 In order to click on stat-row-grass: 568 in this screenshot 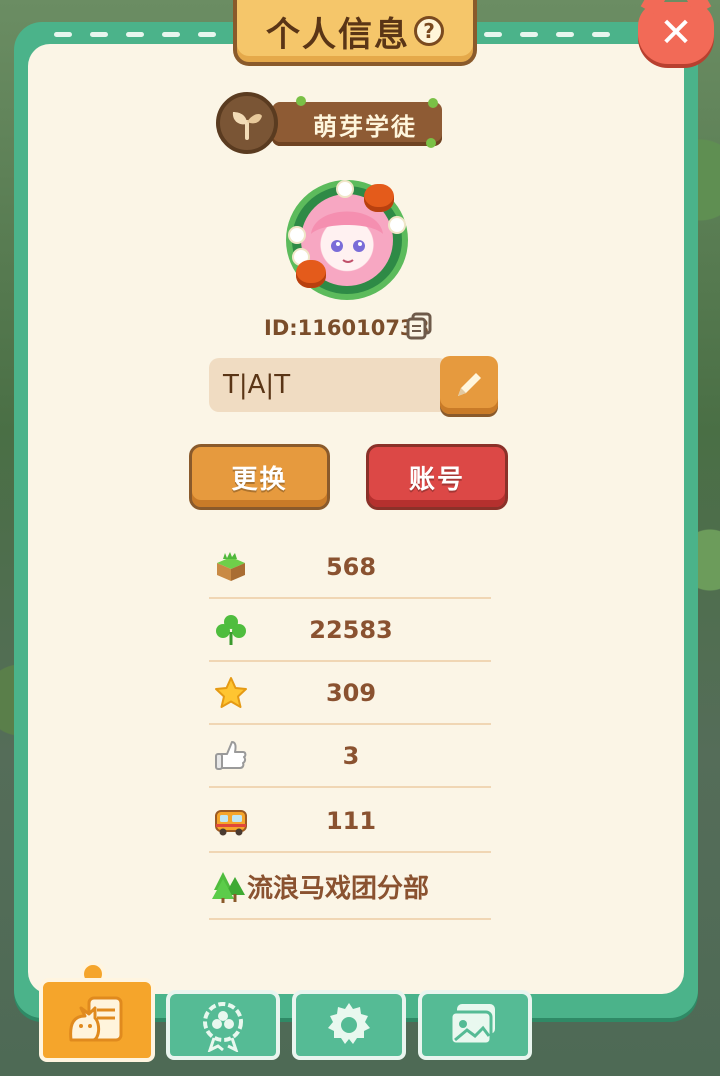, I will do `click(350, 567)`.